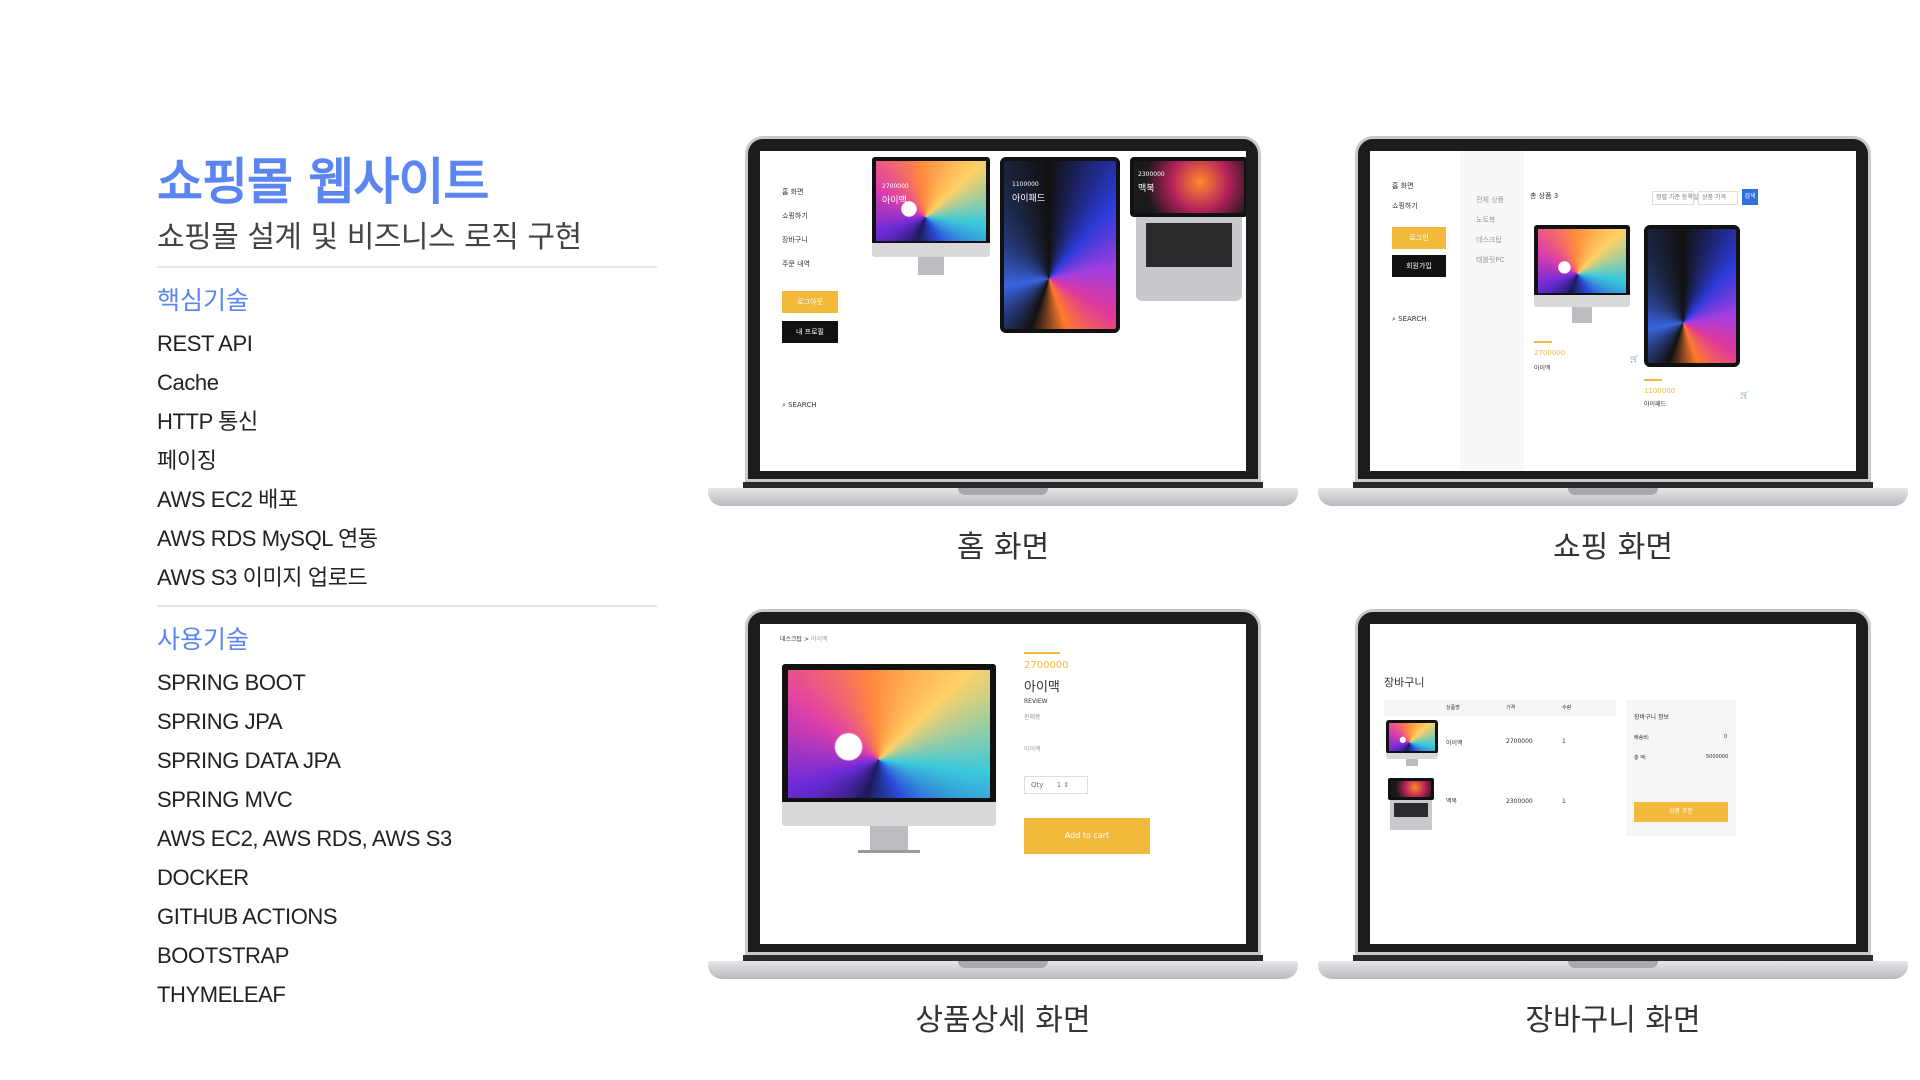 The image size is (1920, 1080). I want to click on shipping-value: 0, so click(1726, 737).